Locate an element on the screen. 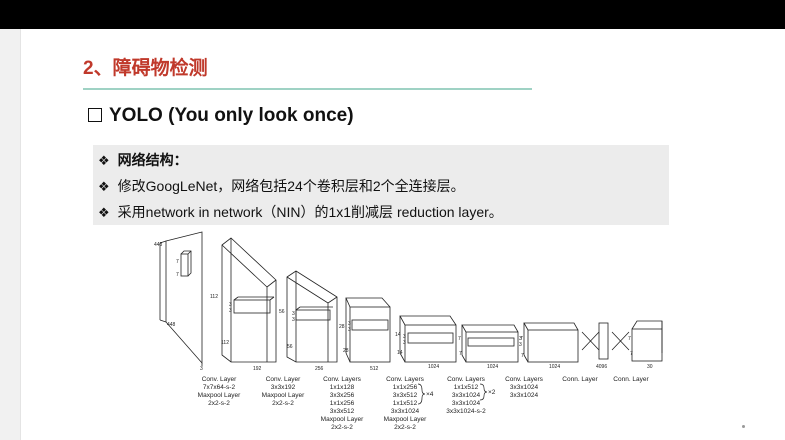 The width and height of the screenshot is (785, 440). output-front is located at coordinates (647, 345).